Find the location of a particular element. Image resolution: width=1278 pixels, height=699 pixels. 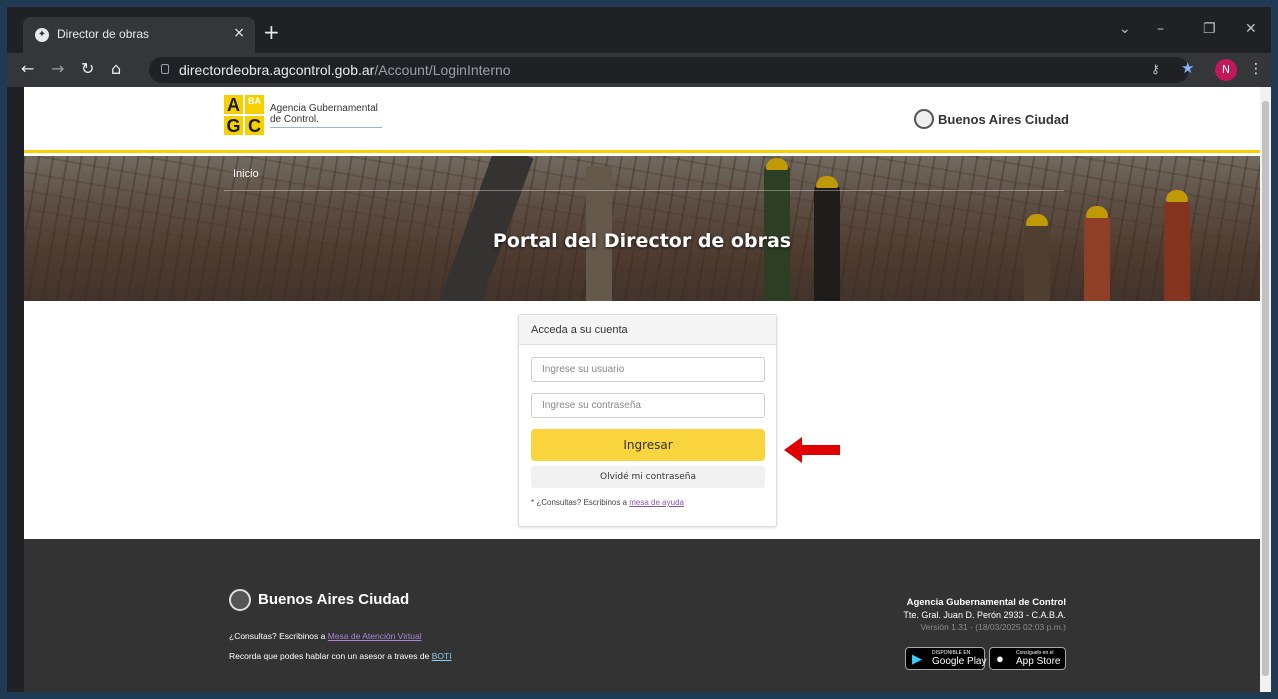

agc-name-line2: de Control. is located at coordinates (294, 119).